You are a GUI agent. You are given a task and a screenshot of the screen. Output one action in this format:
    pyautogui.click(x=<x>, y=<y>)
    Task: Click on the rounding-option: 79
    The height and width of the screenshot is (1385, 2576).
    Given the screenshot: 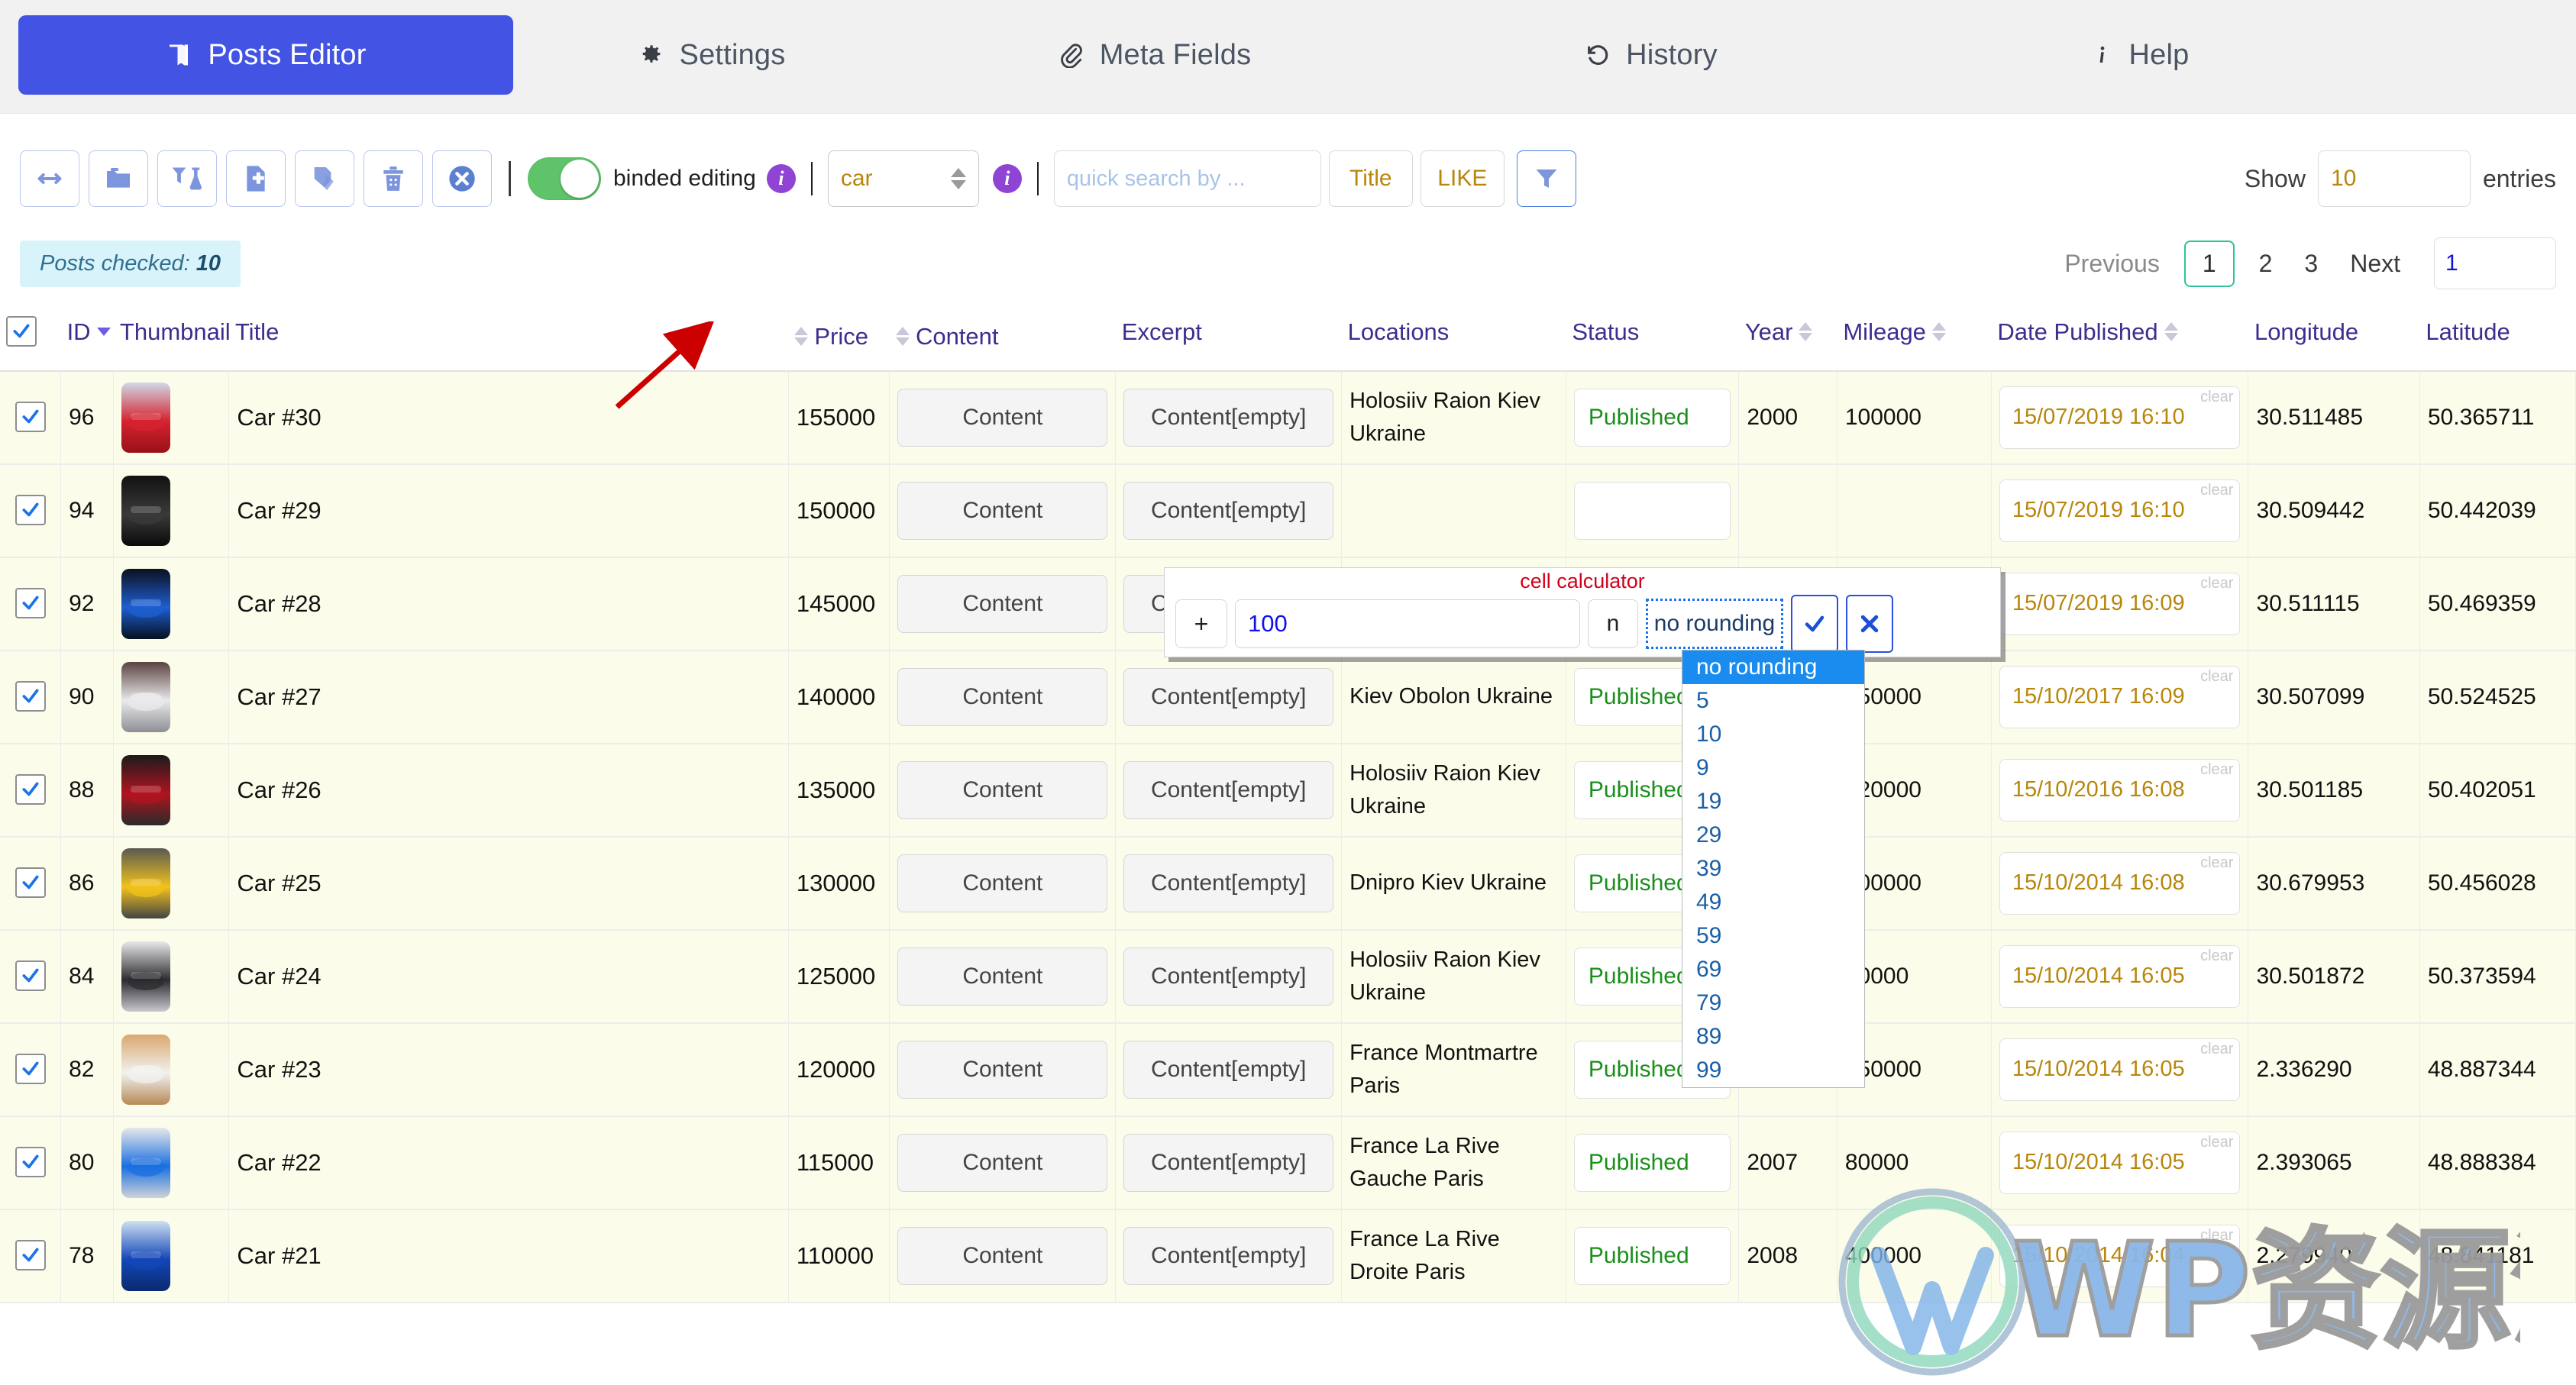 What is the action you would take?
    pyautogui.click(x=1773, y=1003)
    